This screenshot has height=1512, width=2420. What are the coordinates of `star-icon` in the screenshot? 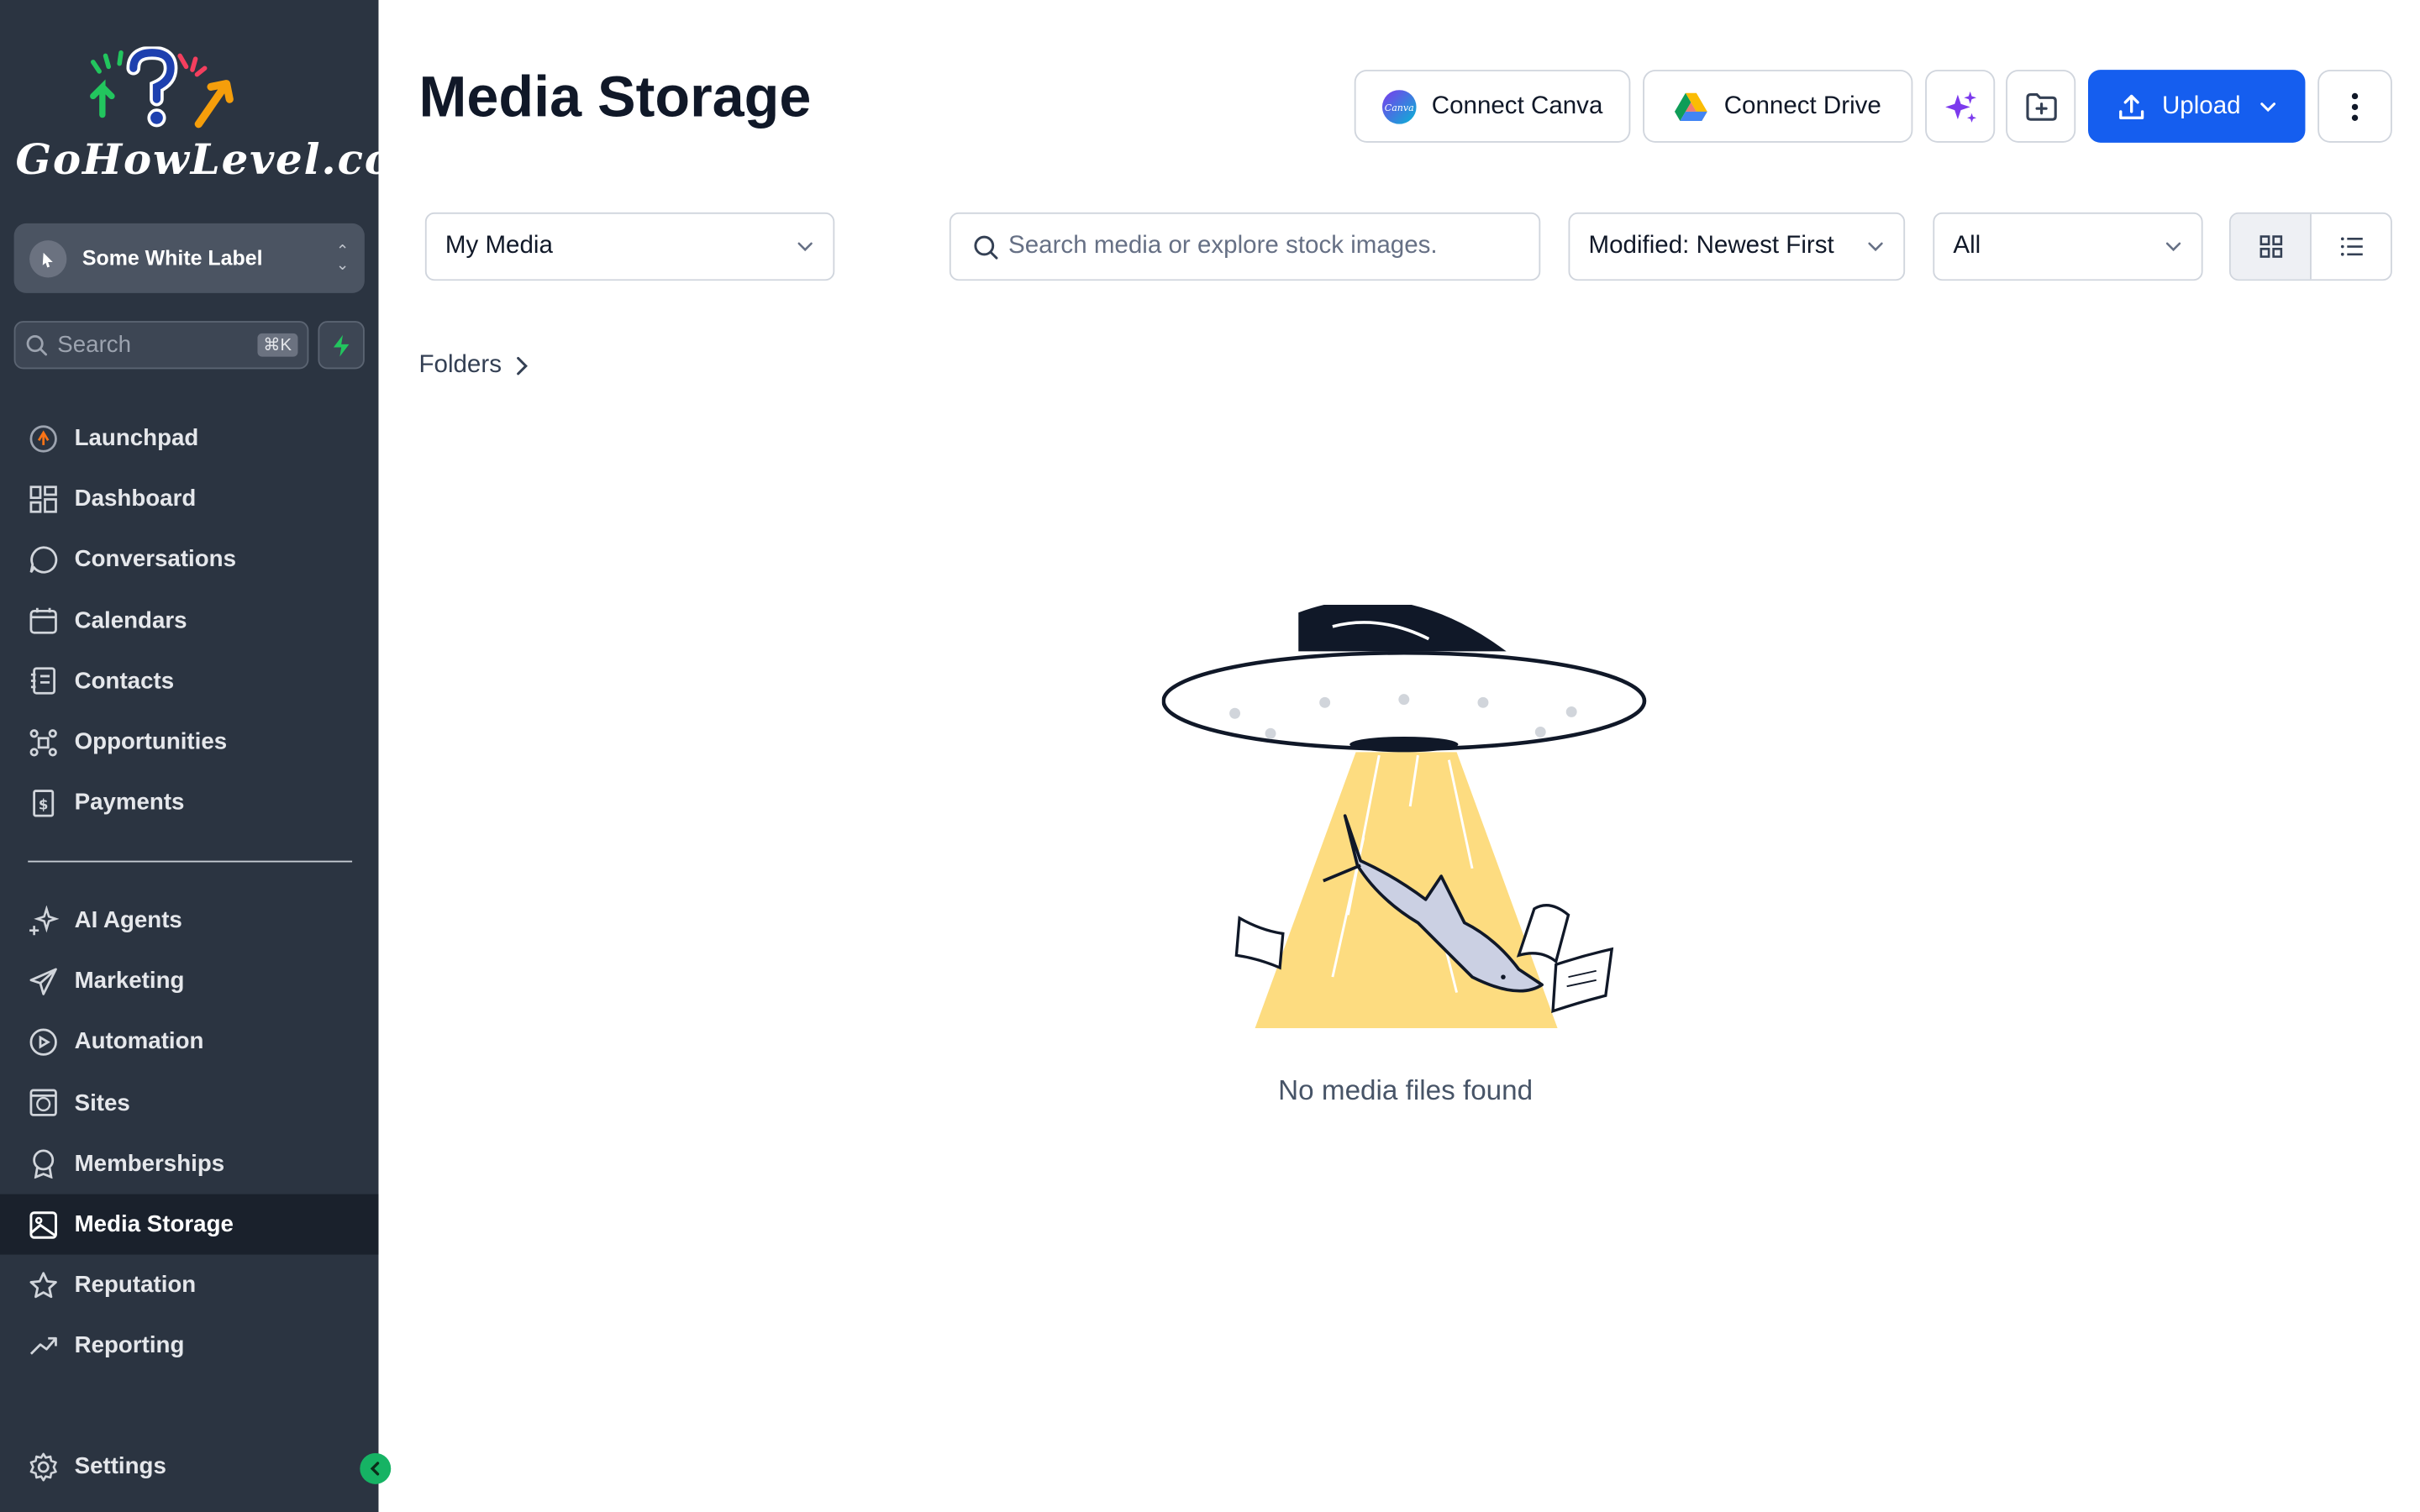 It's located at (43, 1284).